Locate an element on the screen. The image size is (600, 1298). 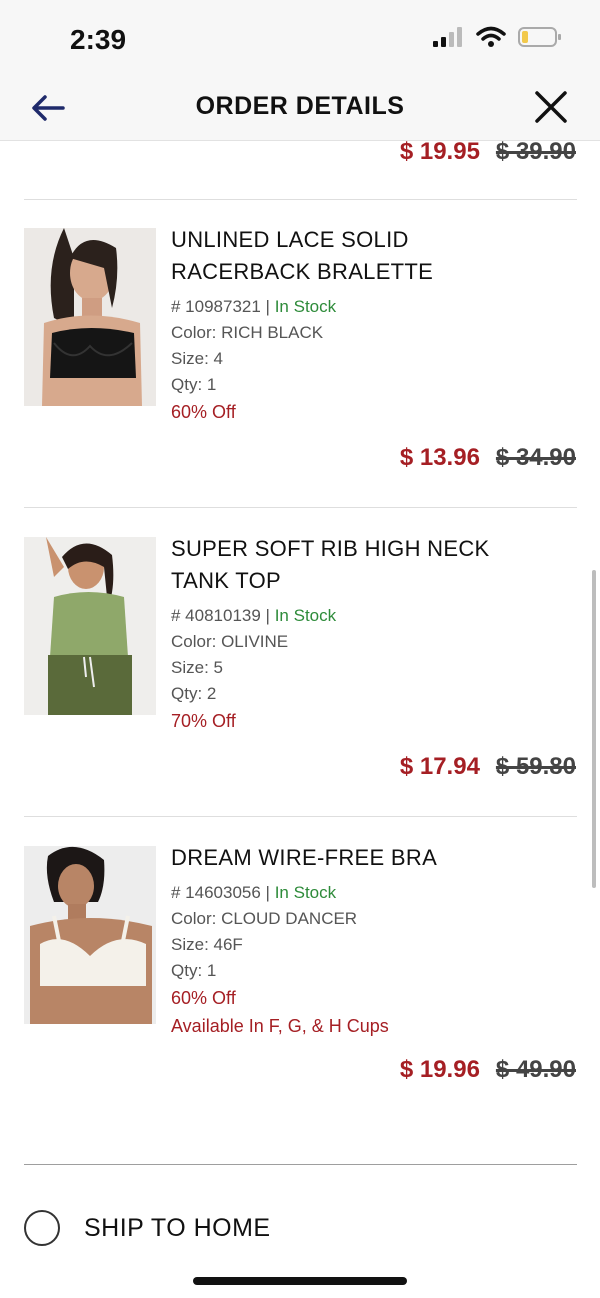
item-size: Size: 46F is located at coordinates (207, 944).